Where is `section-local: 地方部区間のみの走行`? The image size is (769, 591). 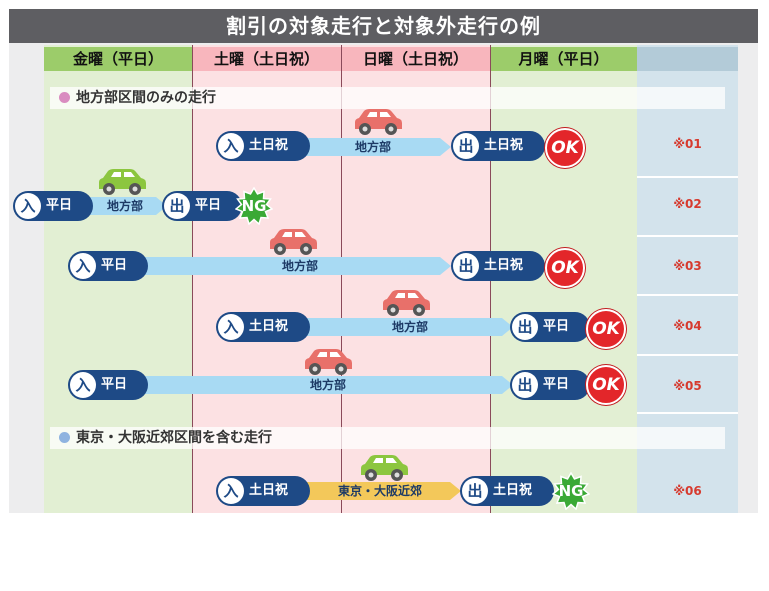 section-local: 地方部区間のみの走行 is located at coordinates (387, 98).